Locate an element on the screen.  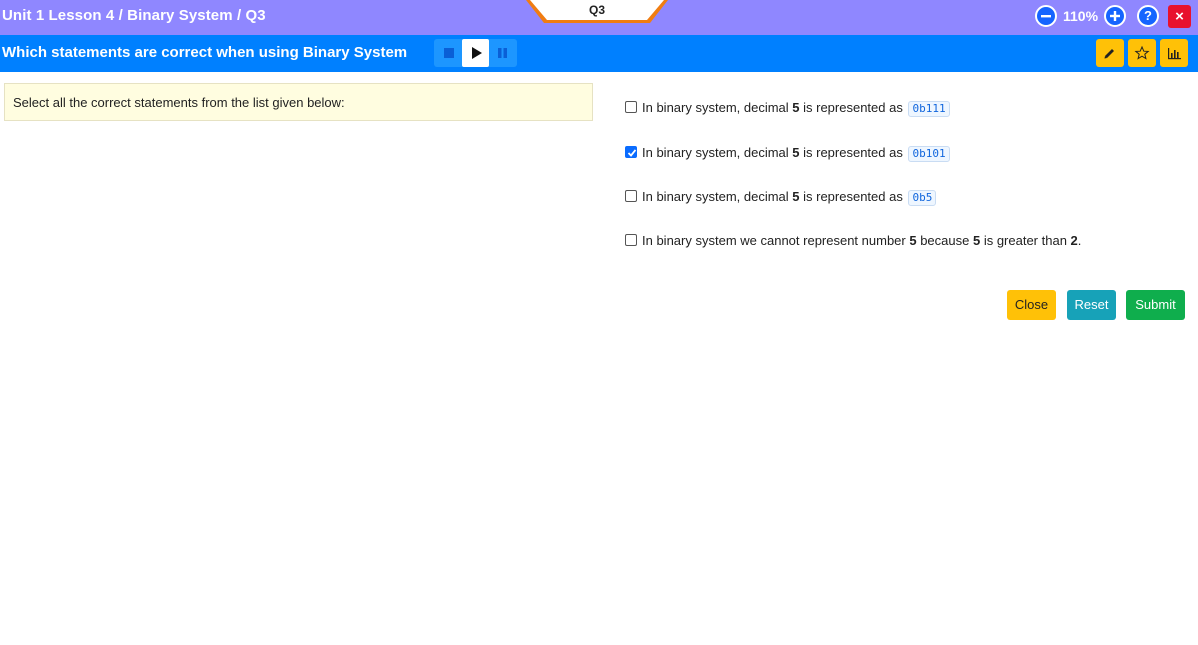
star-icon is located at coordinates (1142, 52).